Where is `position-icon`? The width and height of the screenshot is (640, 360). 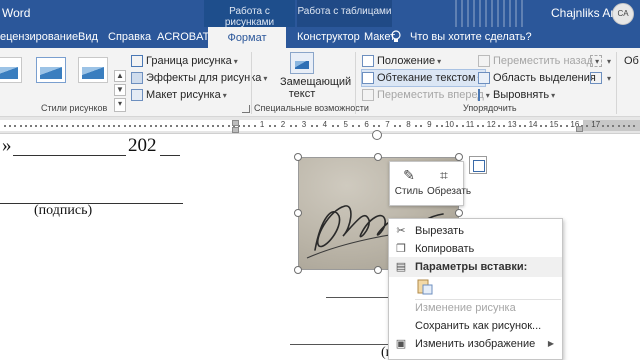
position-icon is located at coordinates (368, 61).